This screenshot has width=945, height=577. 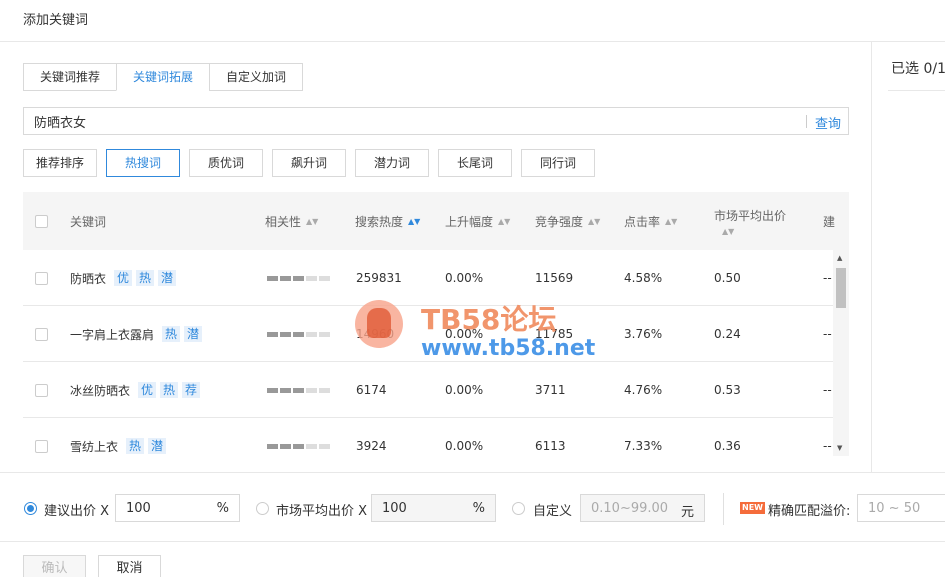 What do you see at coordinates (226, 163) in the screenshot?
I see `filter-quality: 质优词` at bounding box center [226, 163].